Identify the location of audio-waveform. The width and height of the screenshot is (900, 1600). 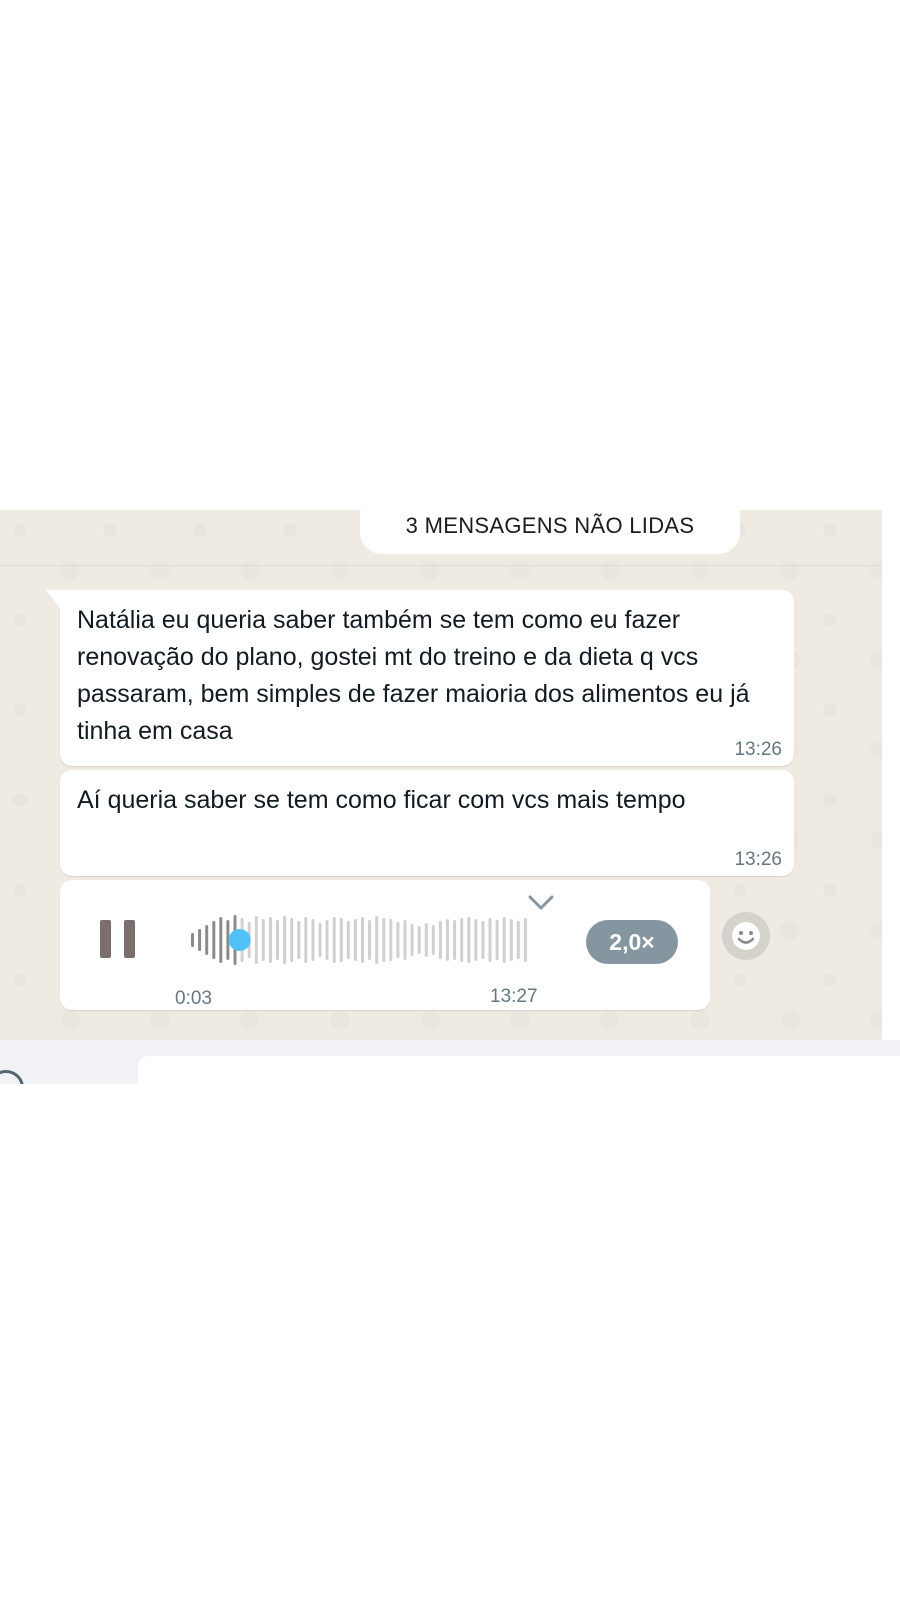
(360, 940).